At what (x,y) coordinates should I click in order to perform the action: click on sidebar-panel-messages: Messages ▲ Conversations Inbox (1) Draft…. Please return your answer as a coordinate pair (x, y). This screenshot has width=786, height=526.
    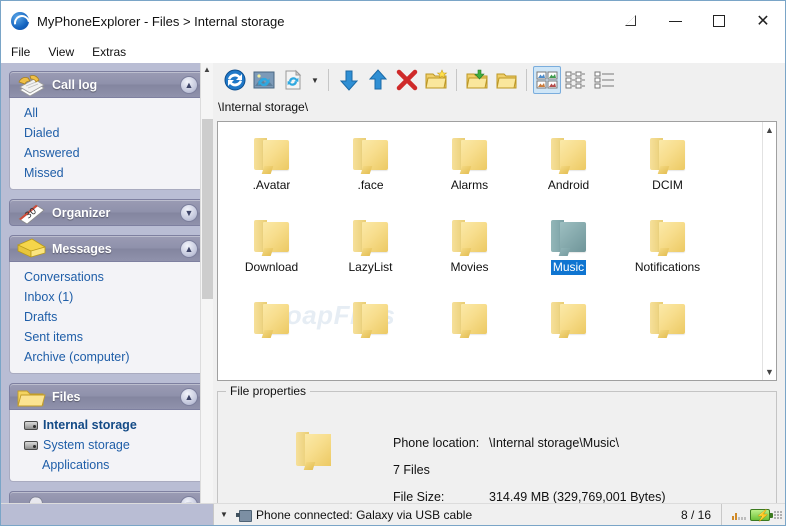
    Looking at the image, I should click on (107, 304).